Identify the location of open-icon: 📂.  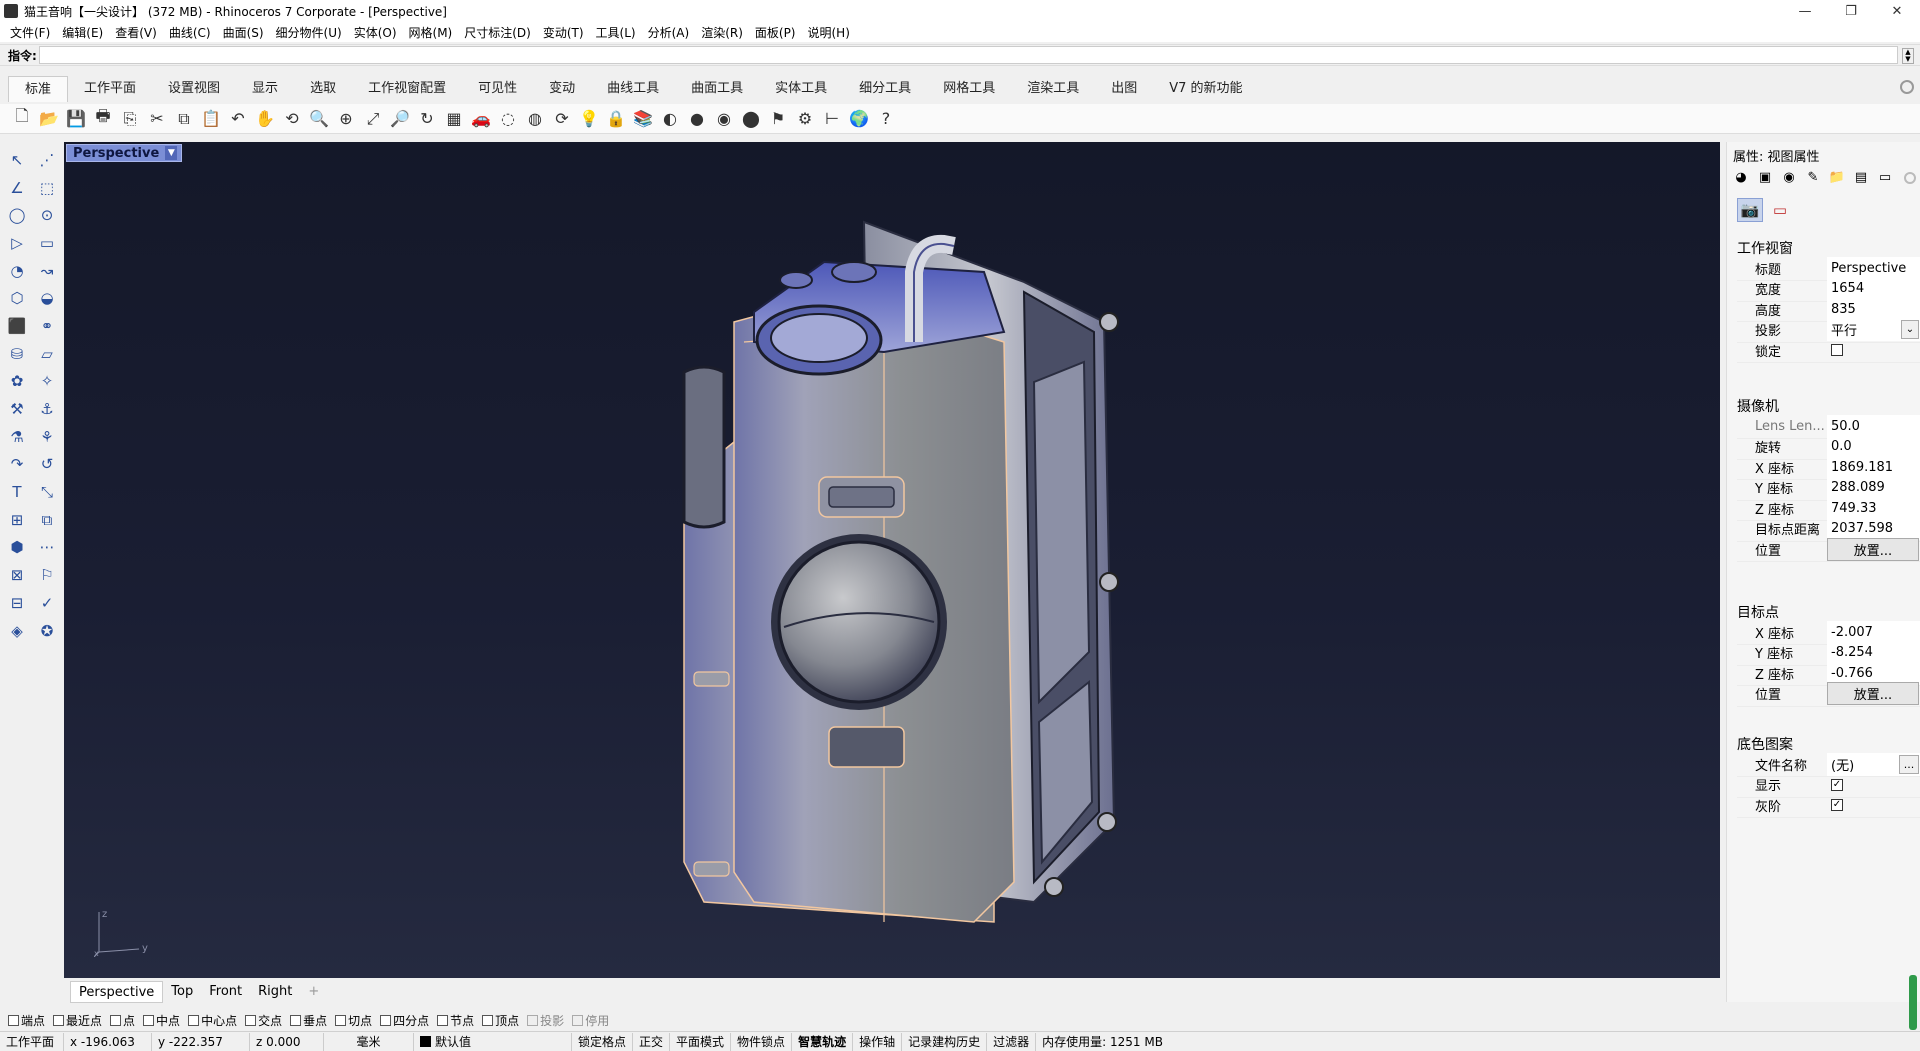
(49, 119).